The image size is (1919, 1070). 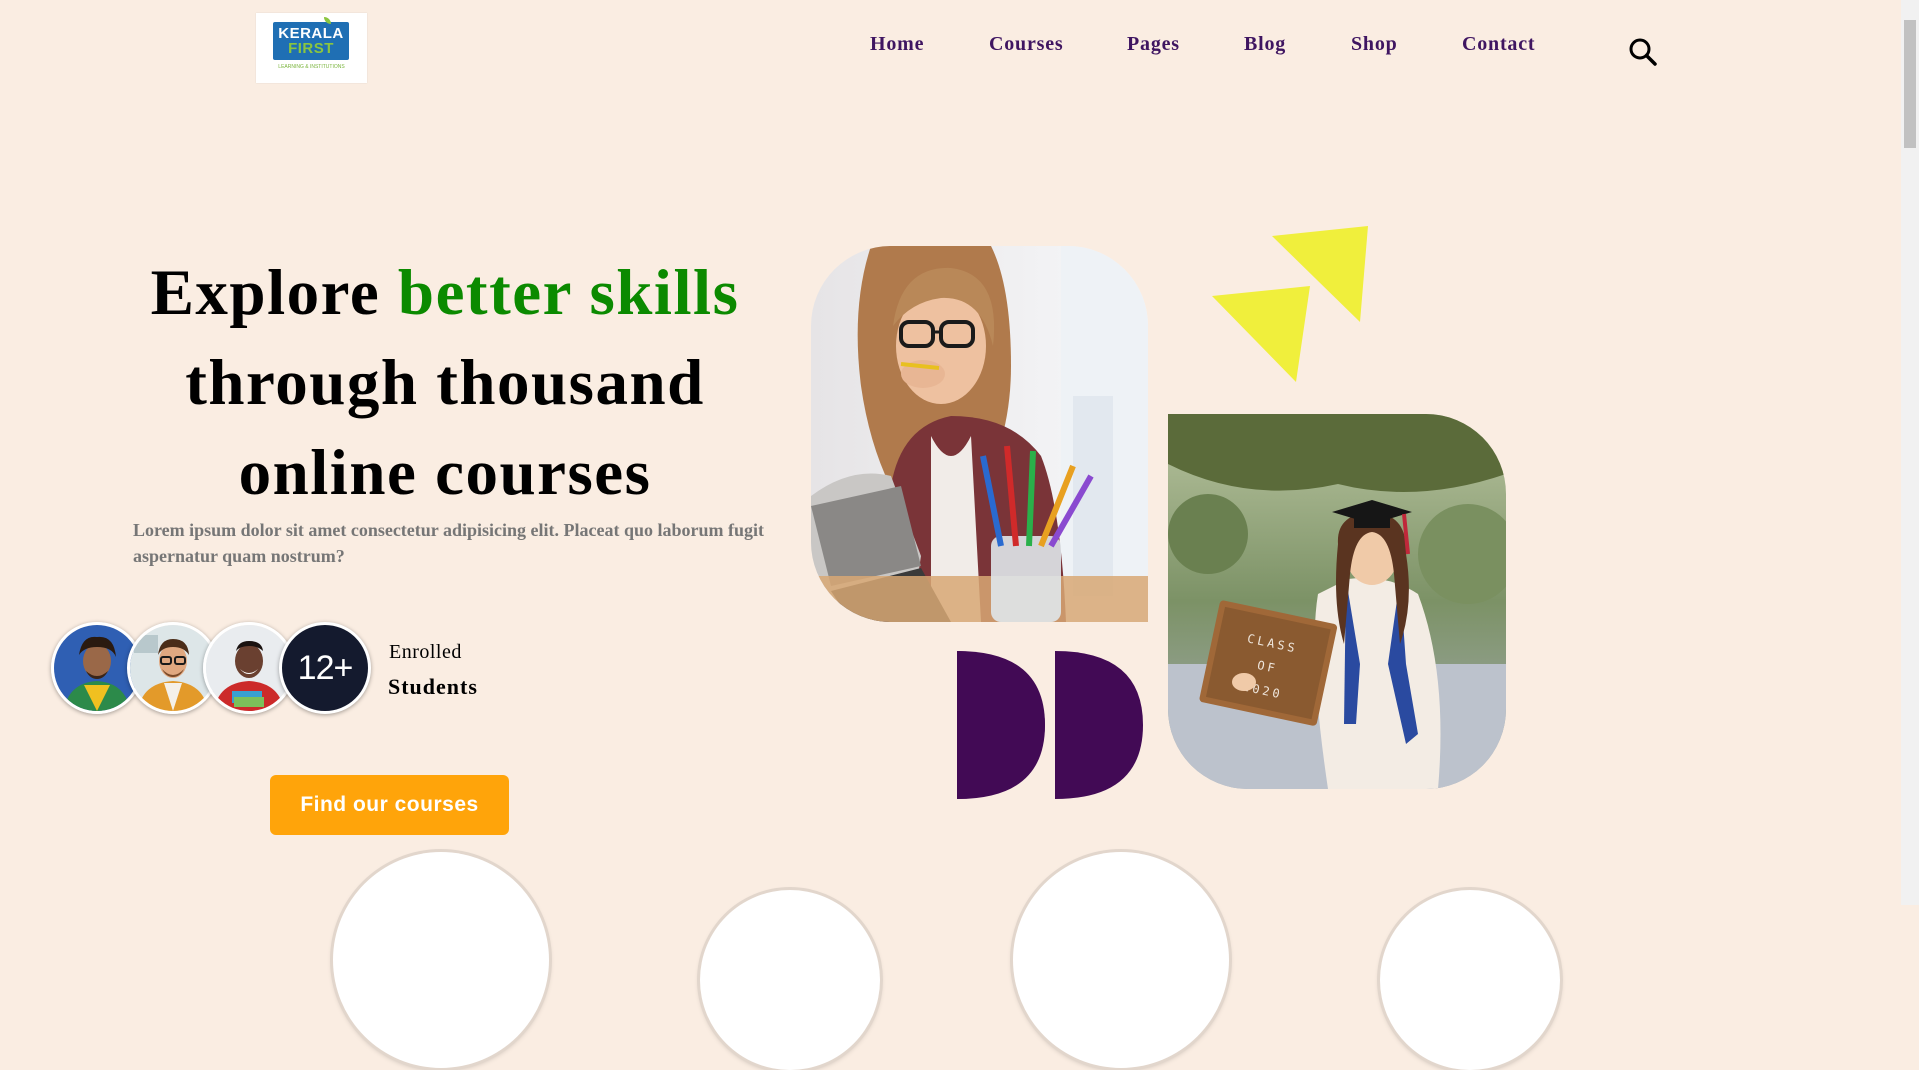 What do you see at coordinates (325, 668) in the screenshot?
I see `students-count-badge: 12+` at bounding box center [325, 668].